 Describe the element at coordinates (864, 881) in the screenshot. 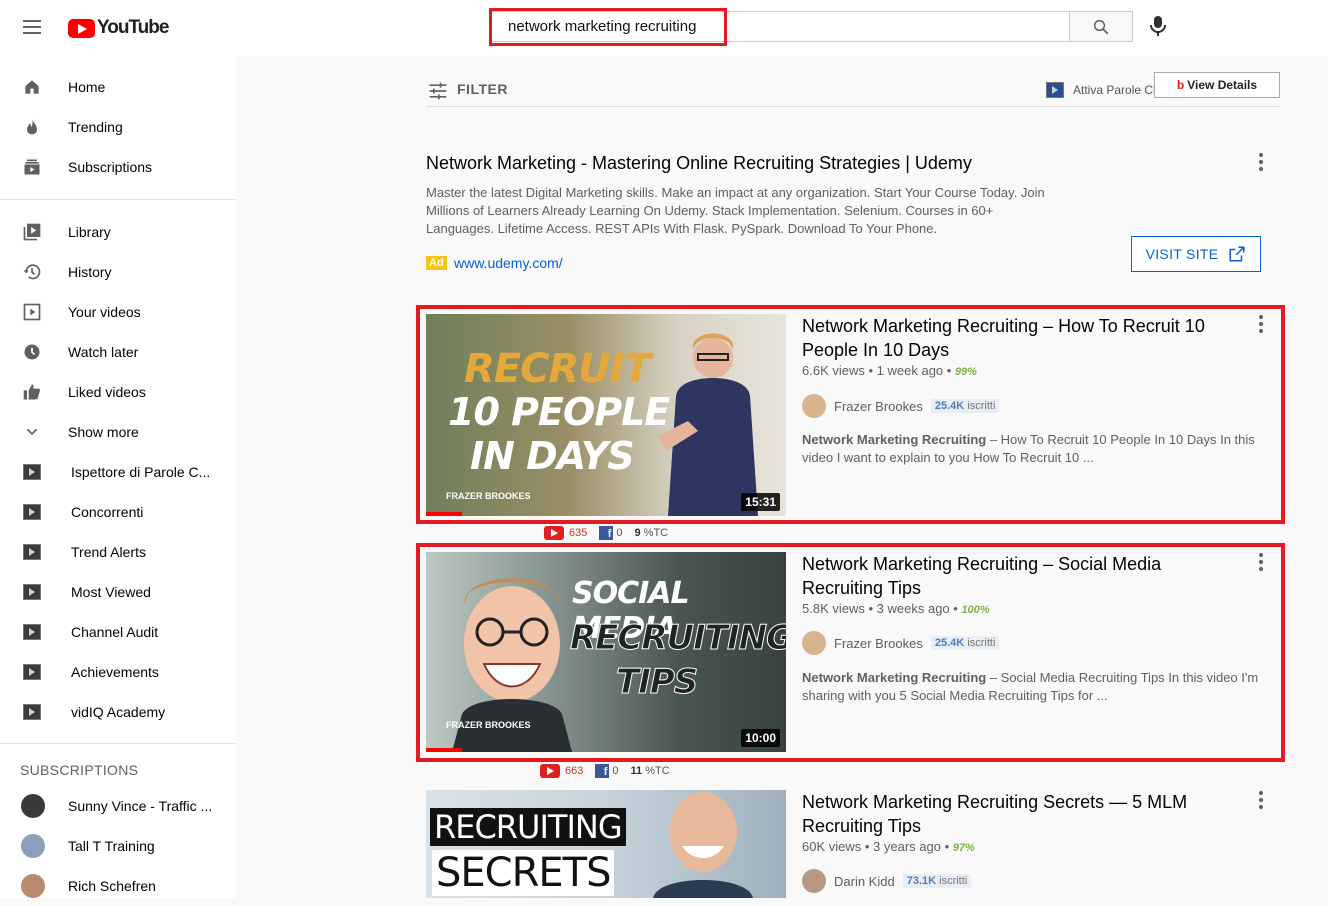

I see `channel-name: Darin Kidd` at that location.